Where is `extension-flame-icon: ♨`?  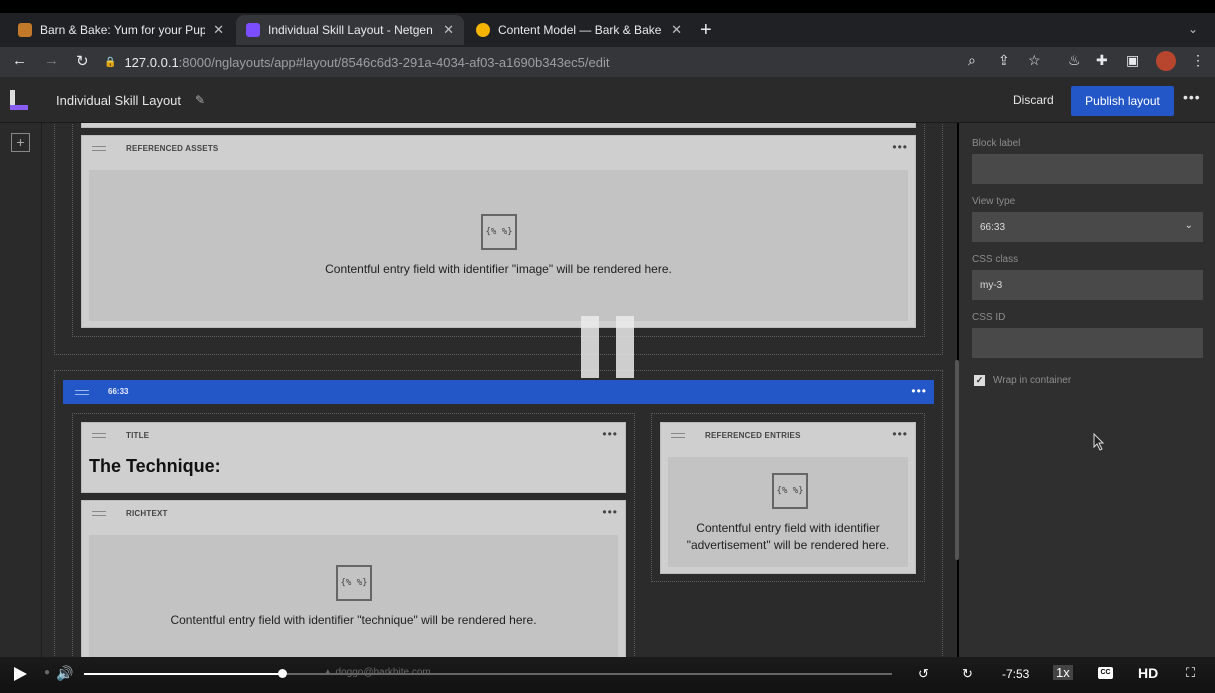
extension-flame-icon: ♨ is located at coordinates (1074, 60).